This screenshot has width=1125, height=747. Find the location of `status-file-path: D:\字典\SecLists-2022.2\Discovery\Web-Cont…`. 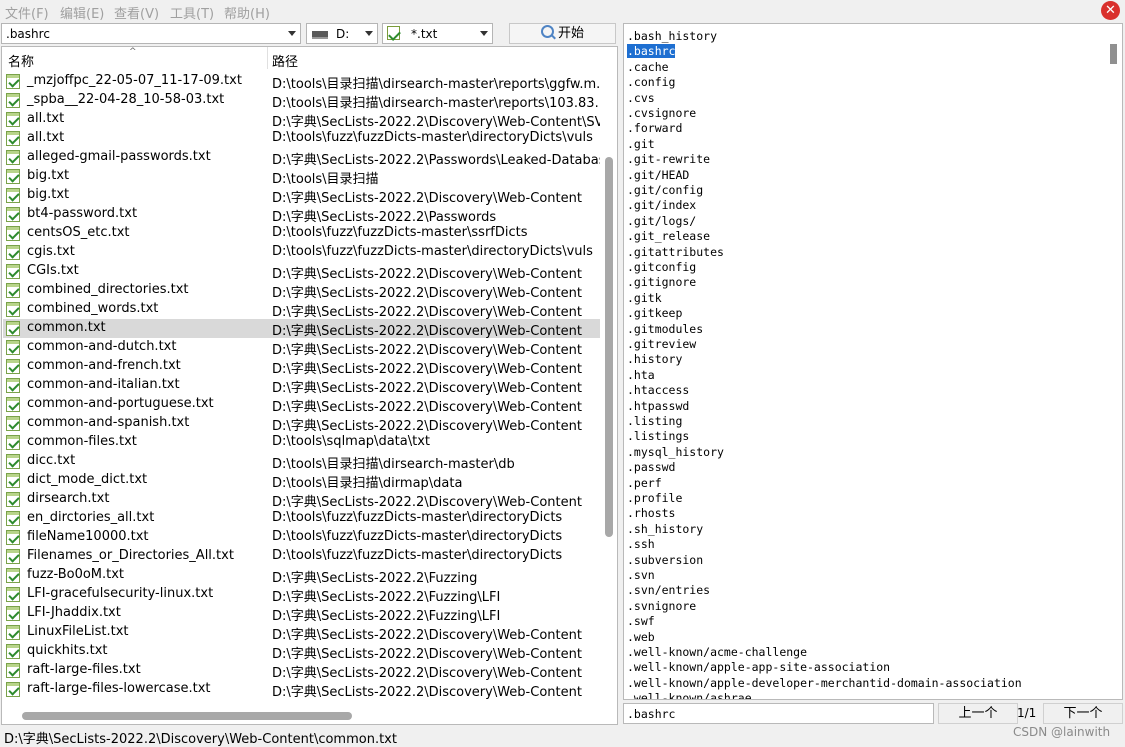

status-file-path: D:\字典\SecLists-2022.2\Discovery\Web-Cont… is located at coordinates (200, 739).